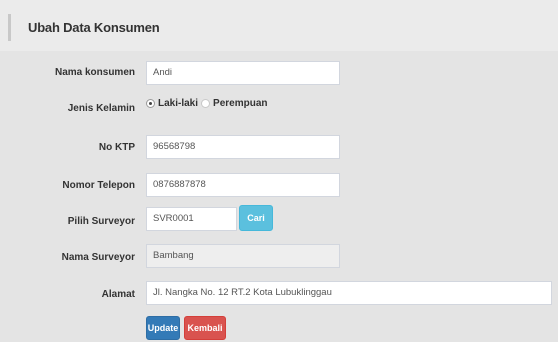  What do you see at coordinates (150, 103) in the screenshot?
I see `radio-laki-laki` at bounding box center [150, 103].